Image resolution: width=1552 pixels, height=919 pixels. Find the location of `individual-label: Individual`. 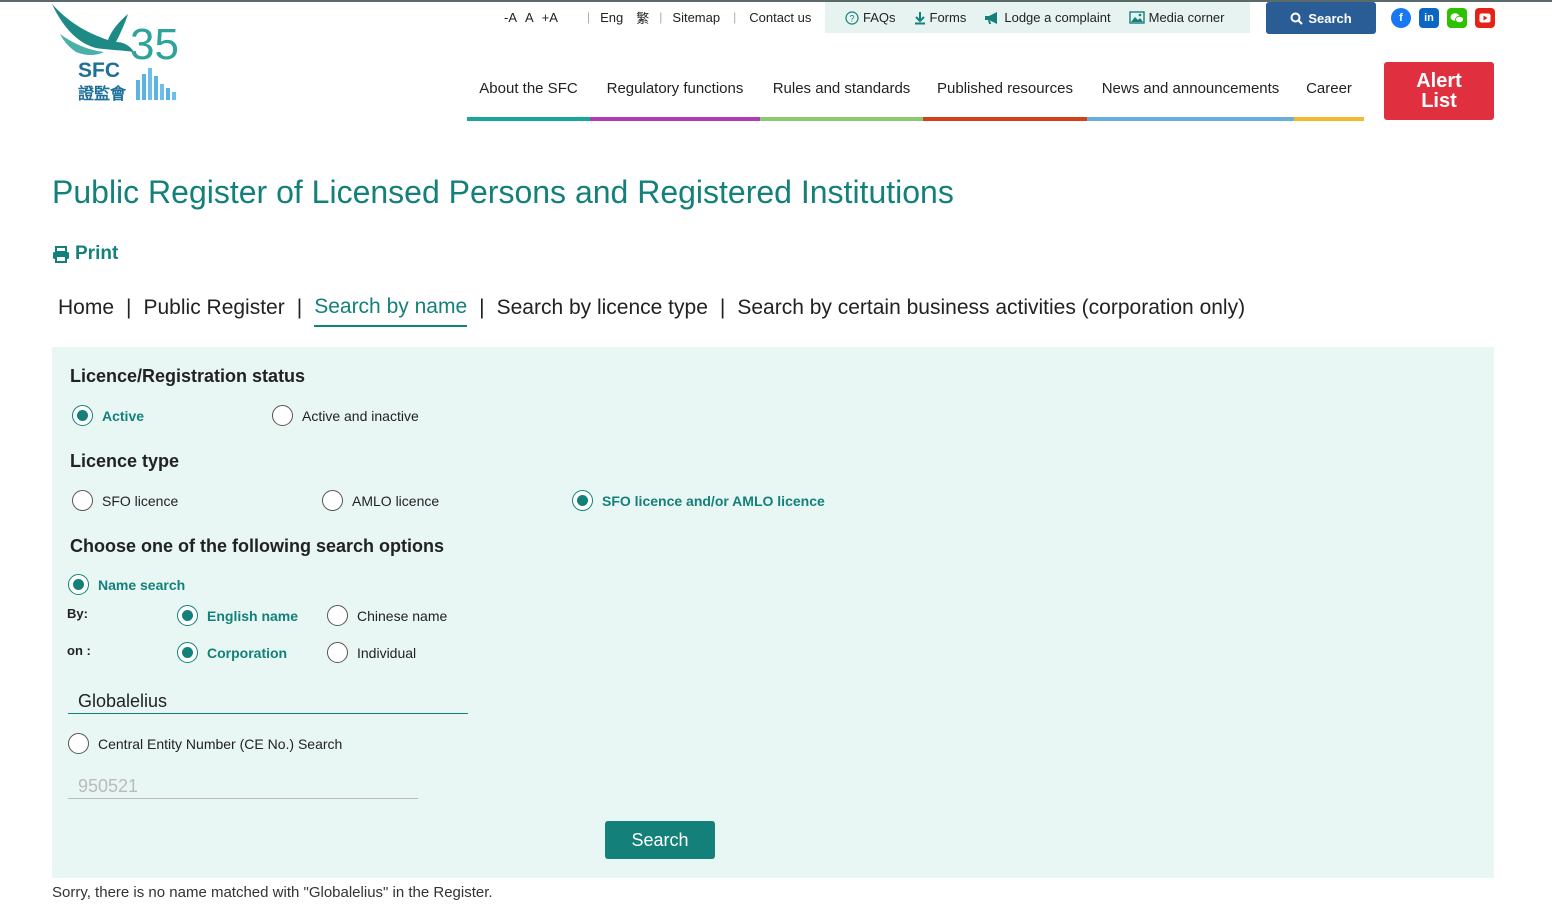

individual-label: Individual is located at coordinates (387, 652).